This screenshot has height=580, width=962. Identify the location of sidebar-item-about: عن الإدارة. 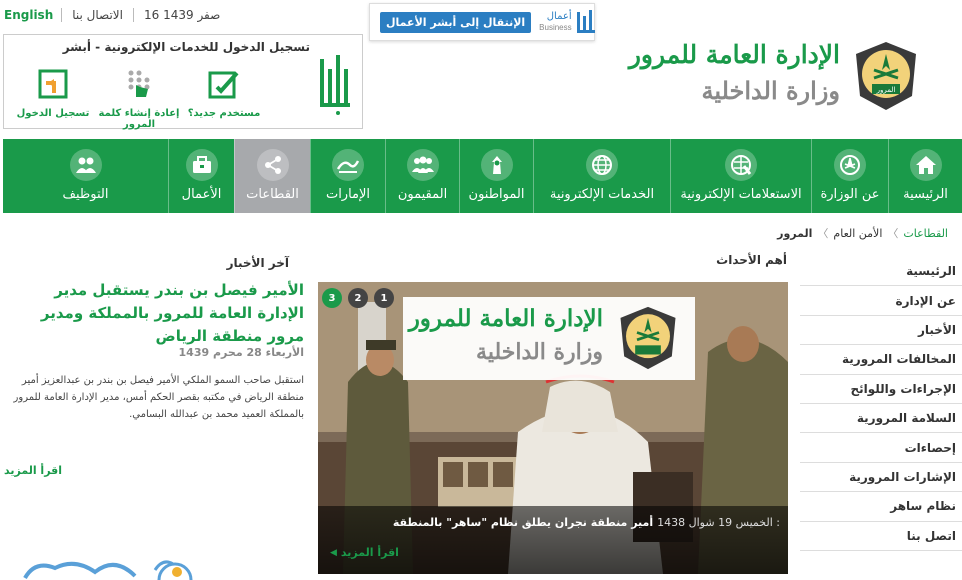
(881, 301).